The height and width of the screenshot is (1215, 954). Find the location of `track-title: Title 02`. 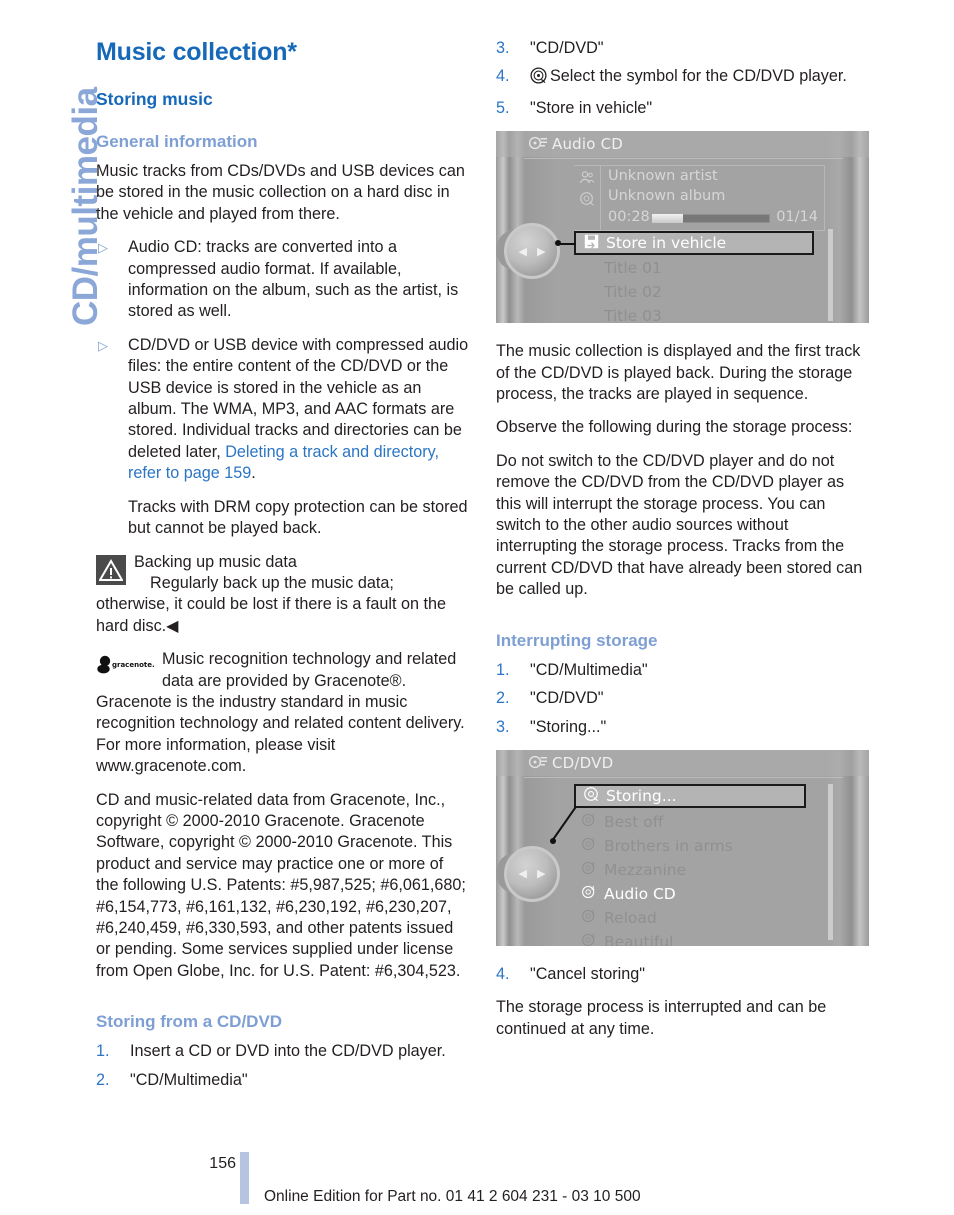

track-title: Title 02 is located at coordinates (633, 292).